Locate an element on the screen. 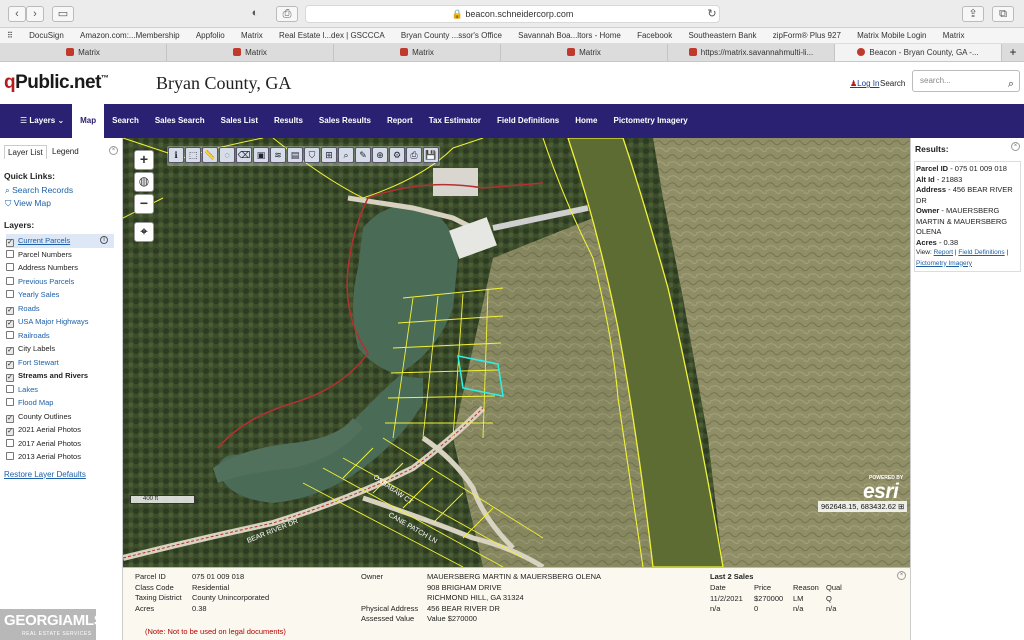 The height and width of the screenshot is (640, 1024). layer-item: Railroads is located at coordinates (64, 336).